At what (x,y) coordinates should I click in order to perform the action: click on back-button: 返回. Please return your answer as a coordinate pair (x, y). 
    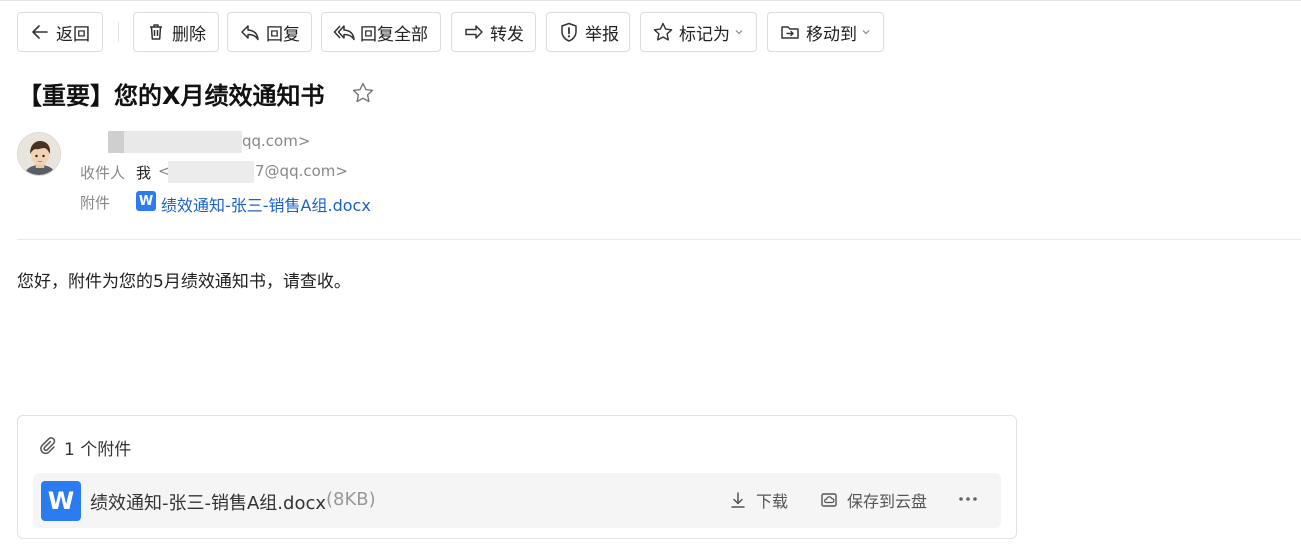
    Looking at the image, I should click on (60, 32).